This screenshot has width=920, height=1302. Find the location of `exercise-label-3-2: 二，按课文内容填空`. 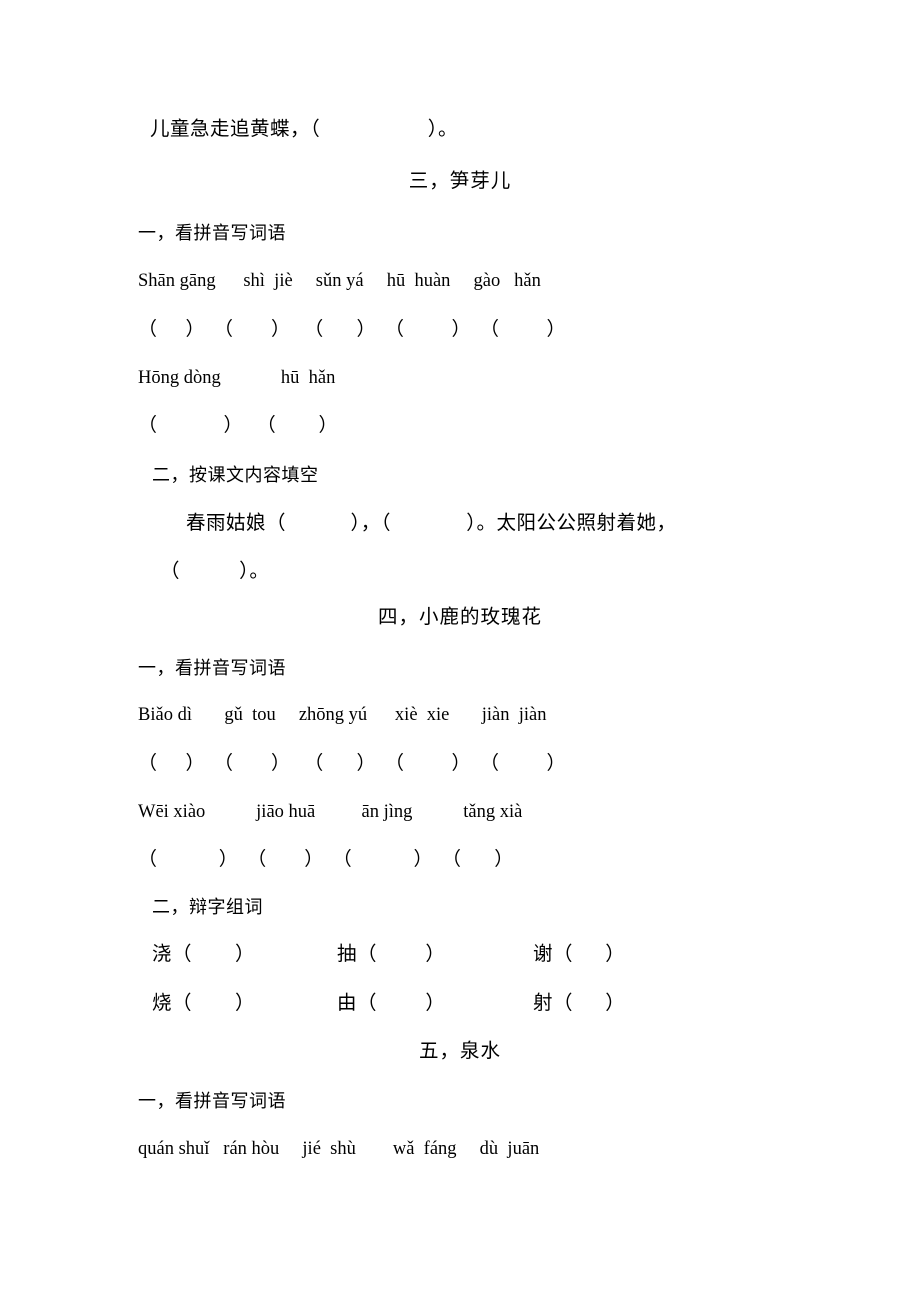

exercise-label-3-2: 二，按课文内容填空 is located at coordinates (235, 475).